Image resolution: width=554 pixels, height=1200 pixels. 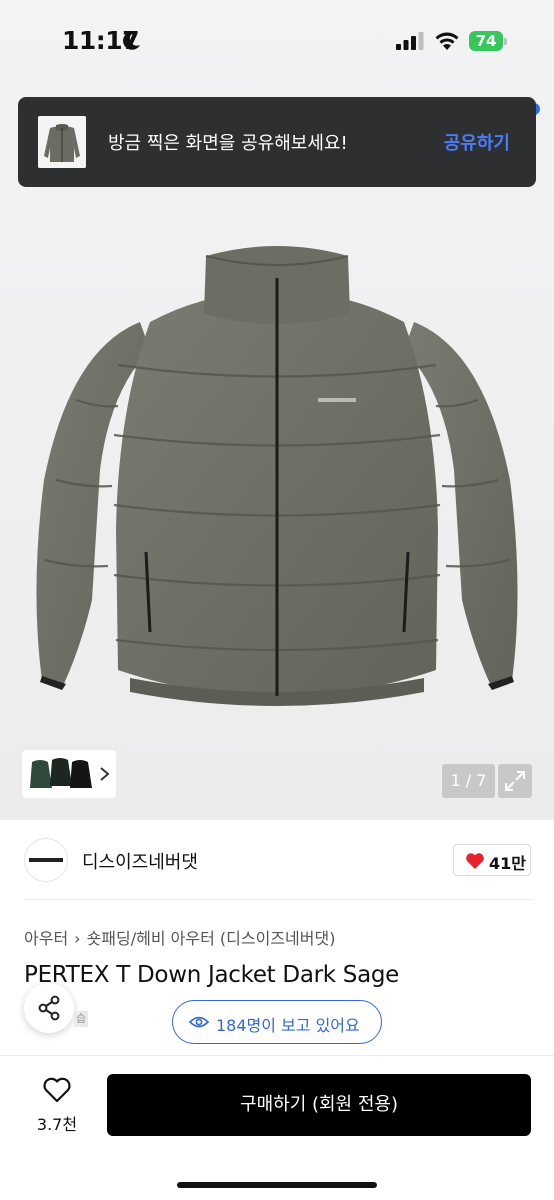 I want to click on share-toast: 방금 찍은 화면을 공유해보세요! 공유하기, so click(x=277, y=142).